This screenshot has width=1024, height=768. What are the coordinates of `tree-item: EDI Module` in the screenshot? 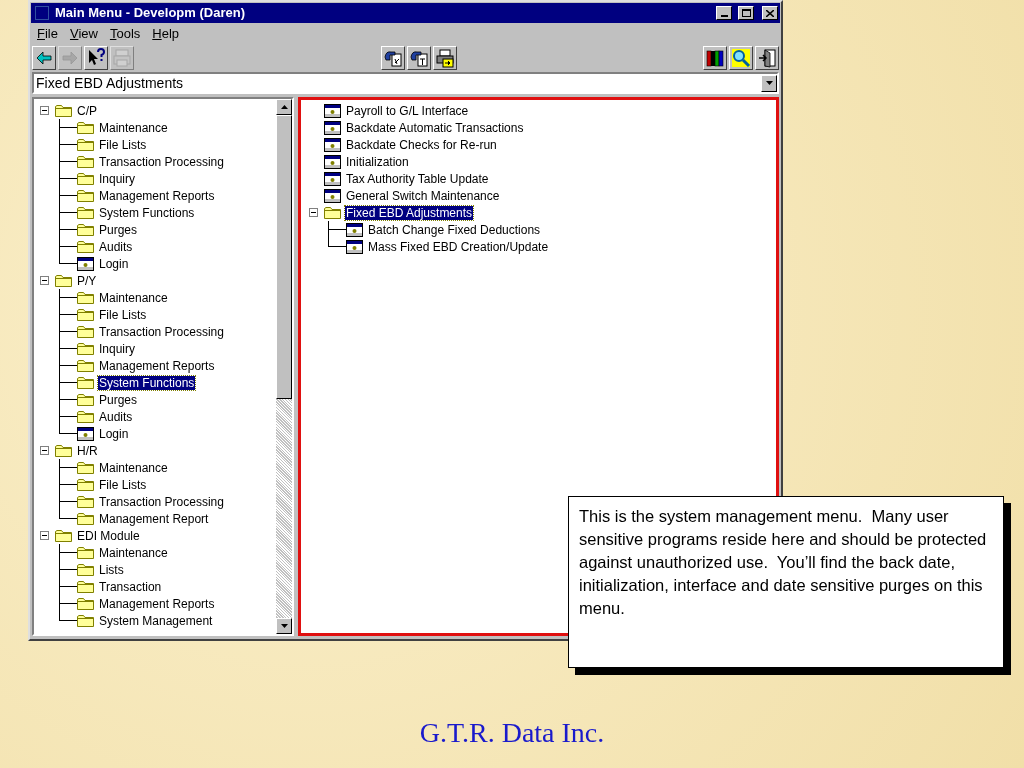 It's located at (108, 535).